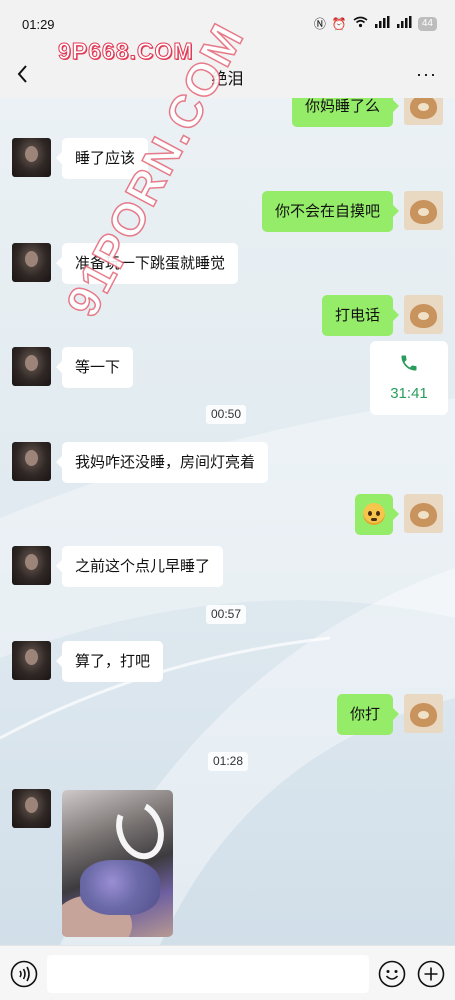 This screenshot has width=455, height=1000. What do you see at coordinates (117, 863) in the screenshot?
I see `photo-message` at bounding box center [117, 863].